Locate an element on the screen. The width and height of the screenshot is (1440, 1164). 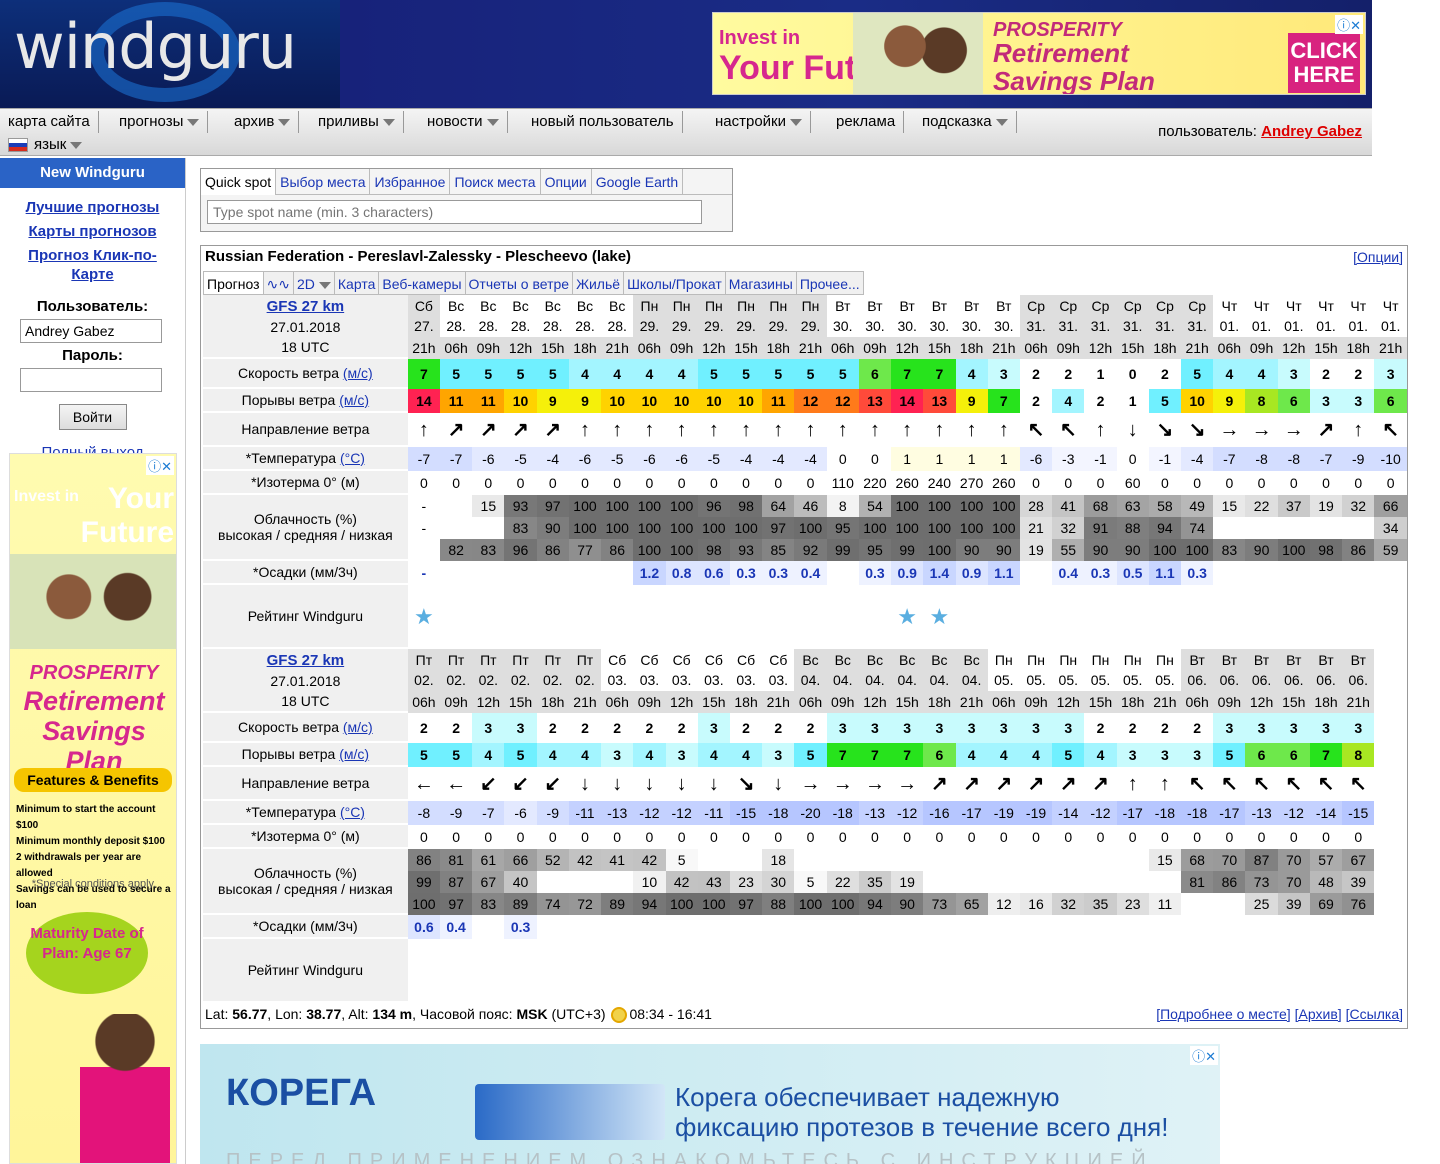
cloud-high-cell: 57 is located at coordinates (1326, 860).